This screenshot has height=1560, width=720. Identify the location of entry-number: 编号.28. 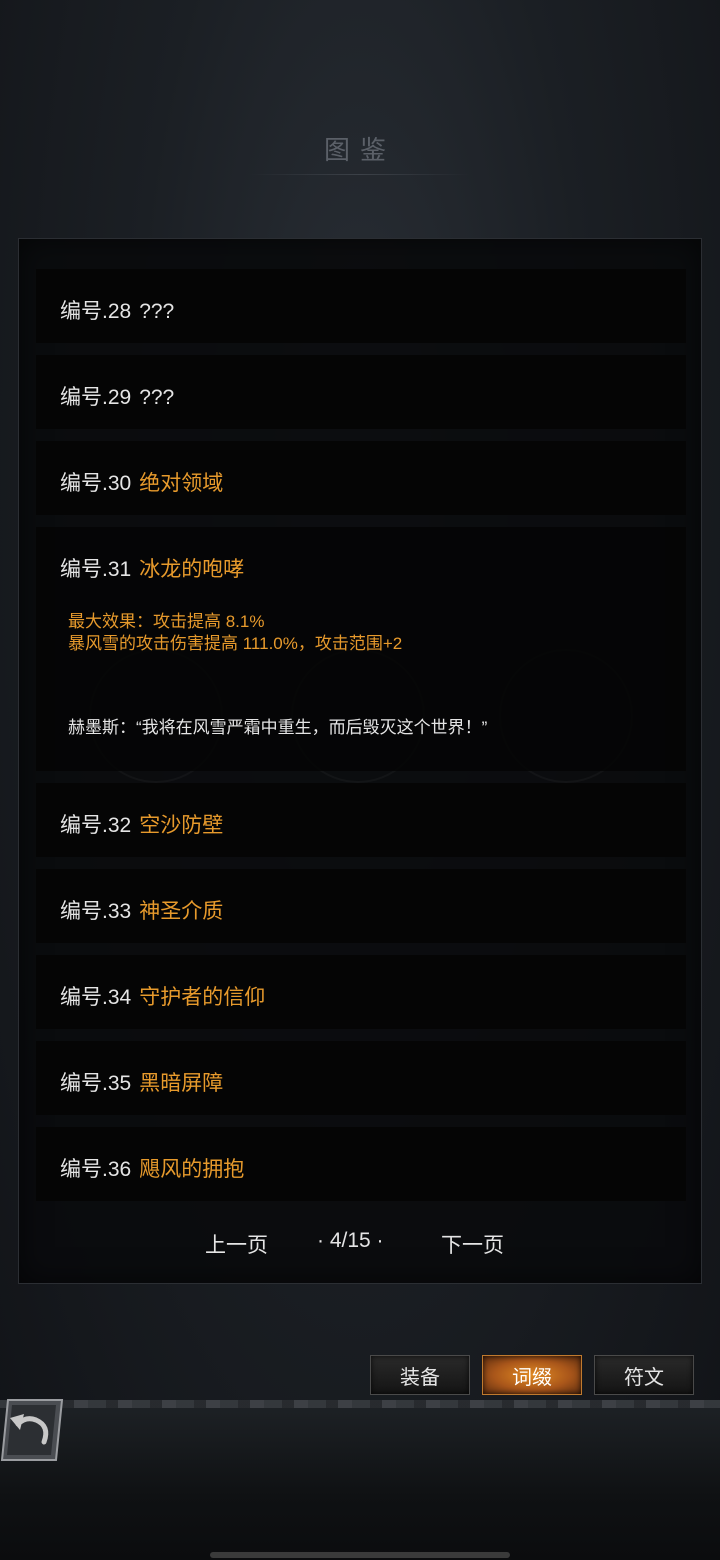
(96, 311).